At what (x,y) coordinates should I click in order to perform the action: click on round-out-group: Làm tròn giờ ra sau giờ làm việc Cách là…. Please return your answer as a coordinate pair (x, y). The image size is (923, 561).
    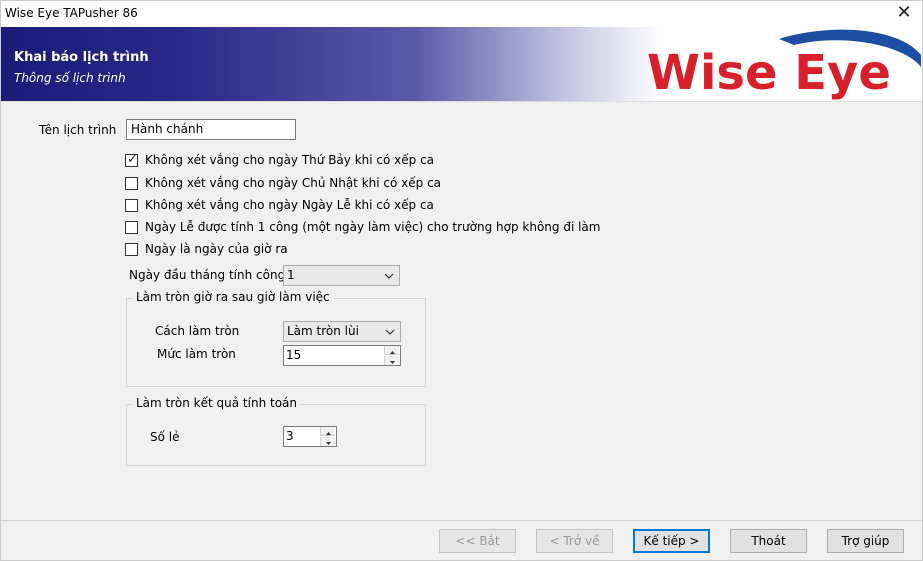
    Looking at the image, I should click on (276, 338).